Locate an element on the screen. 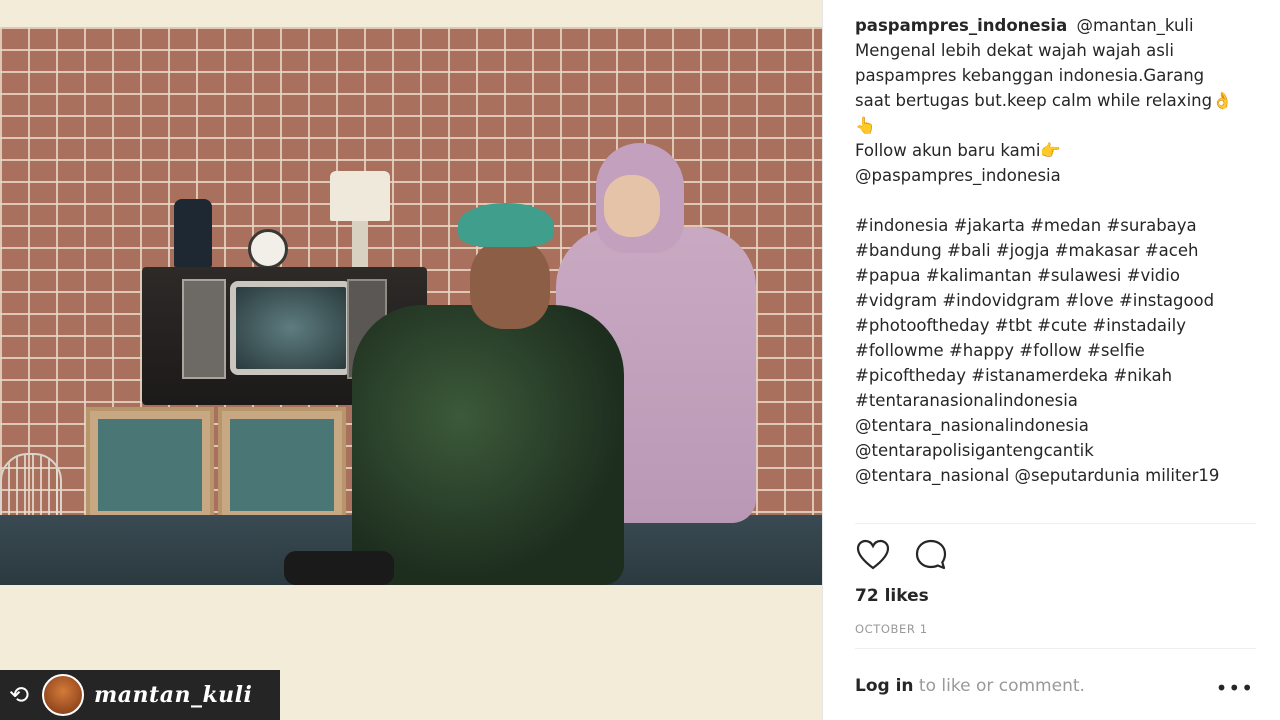 The height and width of the screenshot is (720, 1280). boots is located at coordinates (339, 568).